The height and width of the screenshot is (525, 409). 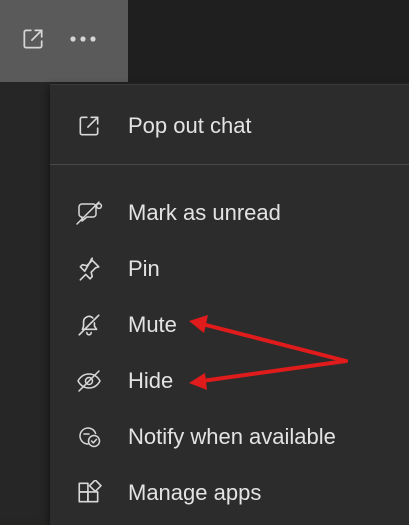 I want to click on menu-item-pop-out-chat: Pop out chat, so click(x=229, y=126).